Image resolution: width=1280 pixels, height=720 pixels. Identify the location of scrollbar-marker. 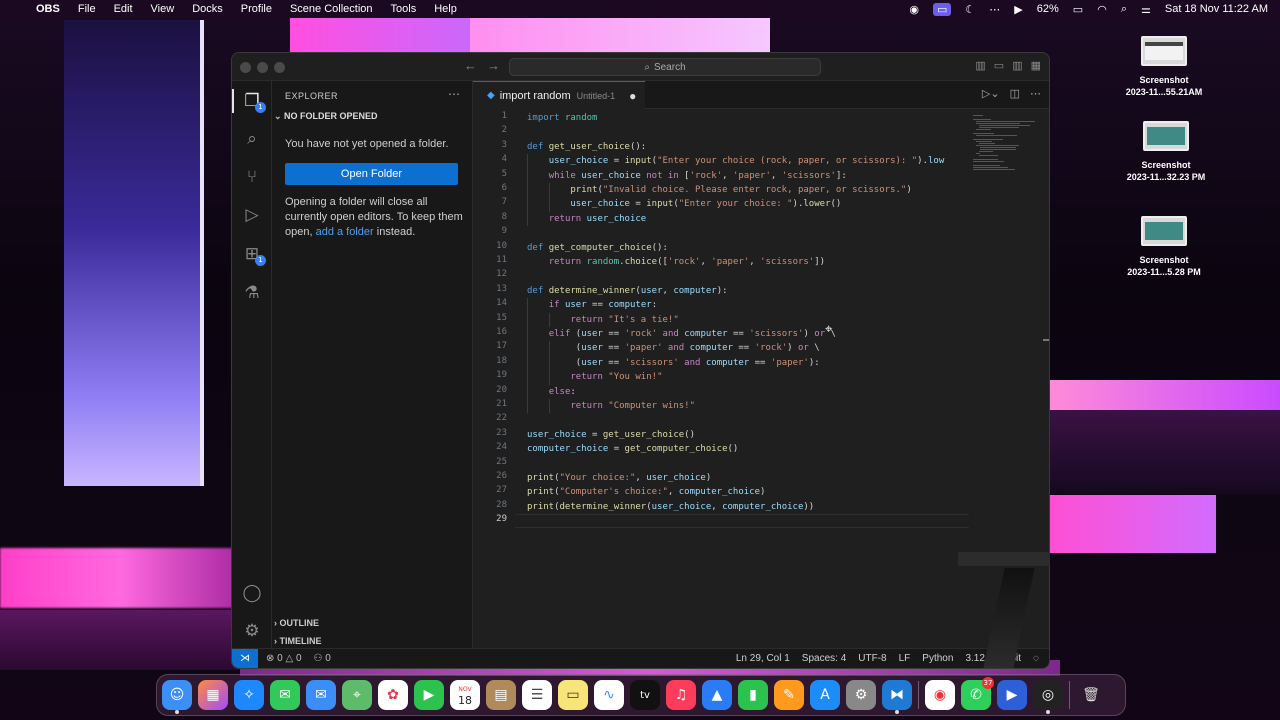
(1046, 340).